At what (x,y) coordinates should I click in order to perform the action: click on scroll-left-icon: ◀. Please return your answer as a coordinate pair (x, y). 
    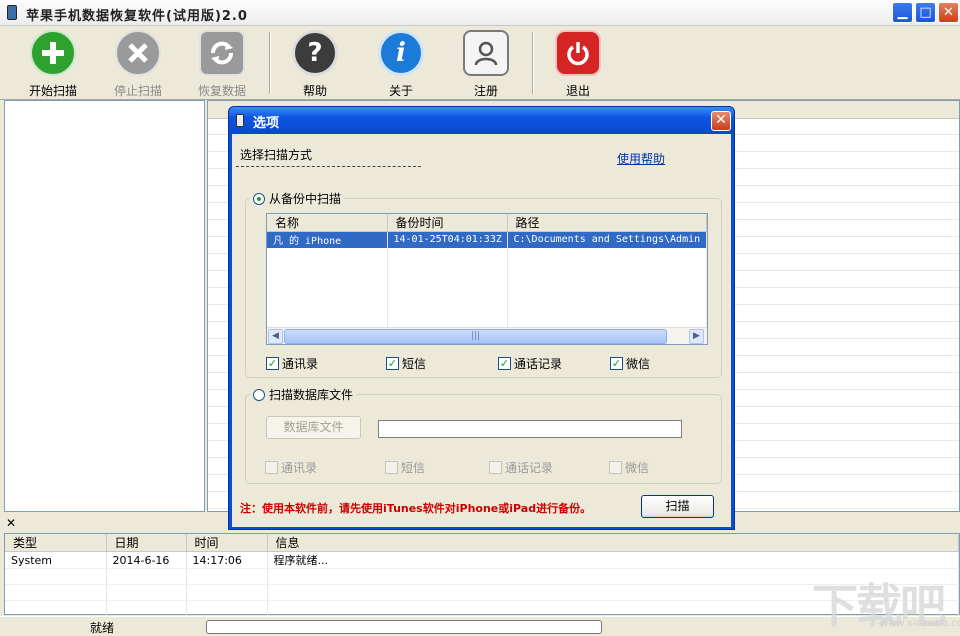
    Looking at the image, I should click on (275, 336).